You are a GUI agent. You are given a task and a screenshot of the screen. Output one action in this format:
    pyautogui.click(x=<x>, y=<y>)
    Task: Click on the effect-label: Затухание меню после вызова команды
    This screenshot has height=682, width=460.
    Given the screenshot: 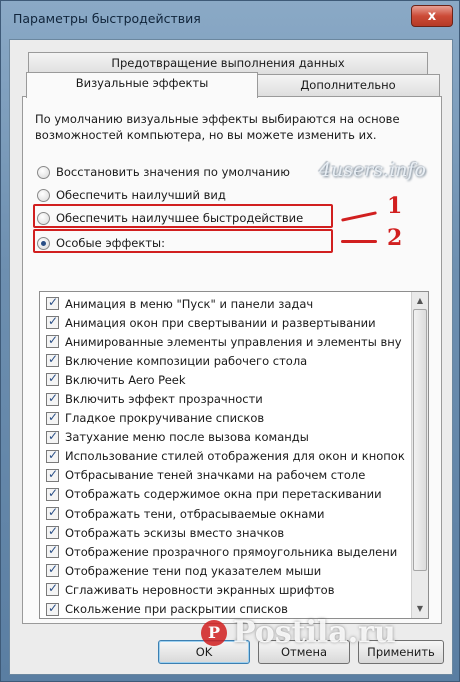 What is the action you would take?
    pyautogui.click(x=187, y=437)
    